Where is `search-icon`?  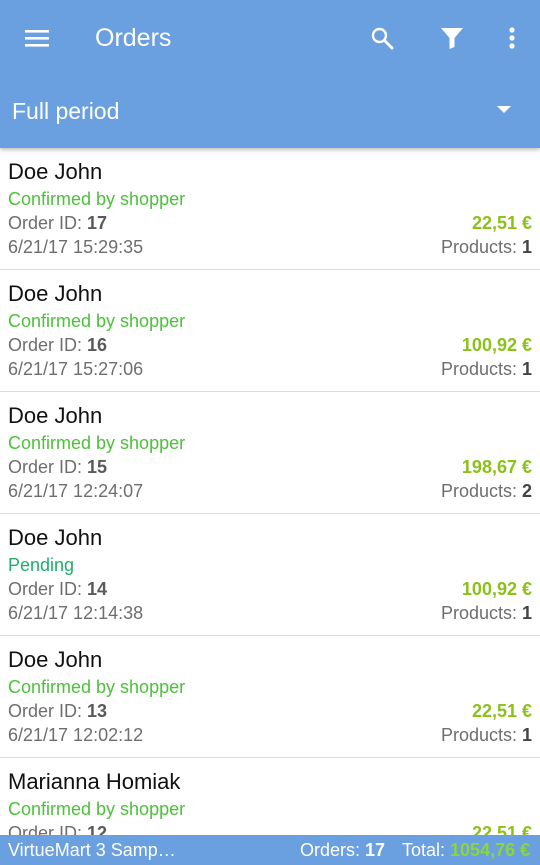
search-icon is located at coordinates (382, 38).